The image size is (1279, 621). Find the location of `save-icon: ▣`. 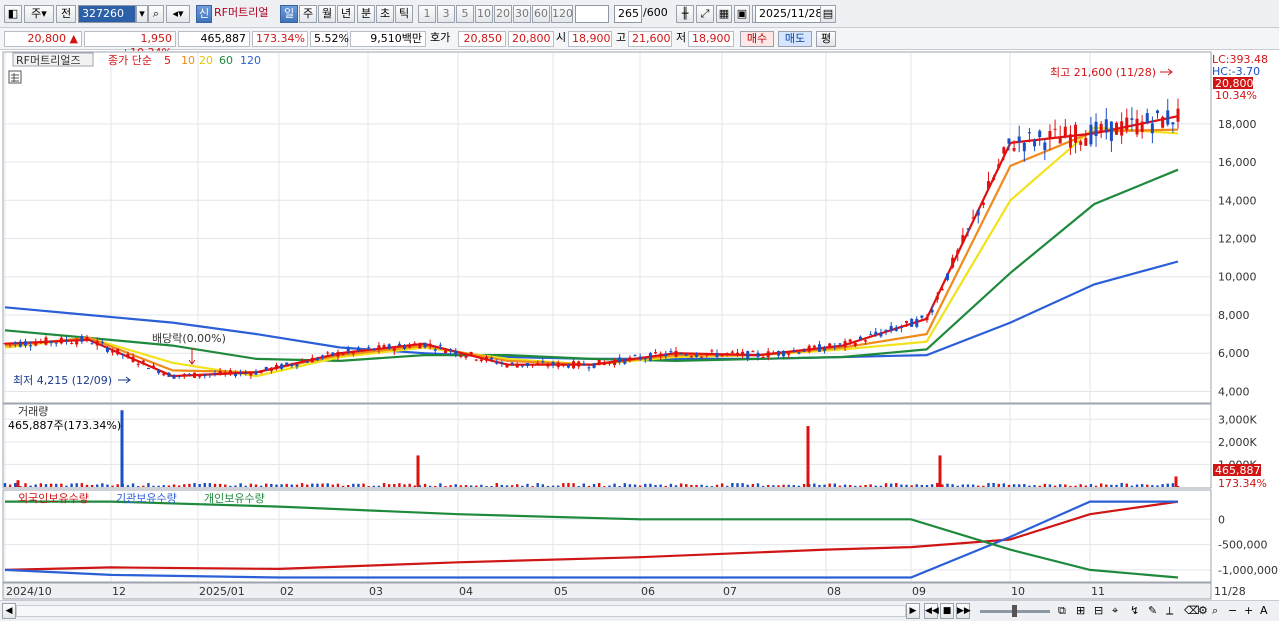

save-icon: ▣ is located at coordinates (742, 14).